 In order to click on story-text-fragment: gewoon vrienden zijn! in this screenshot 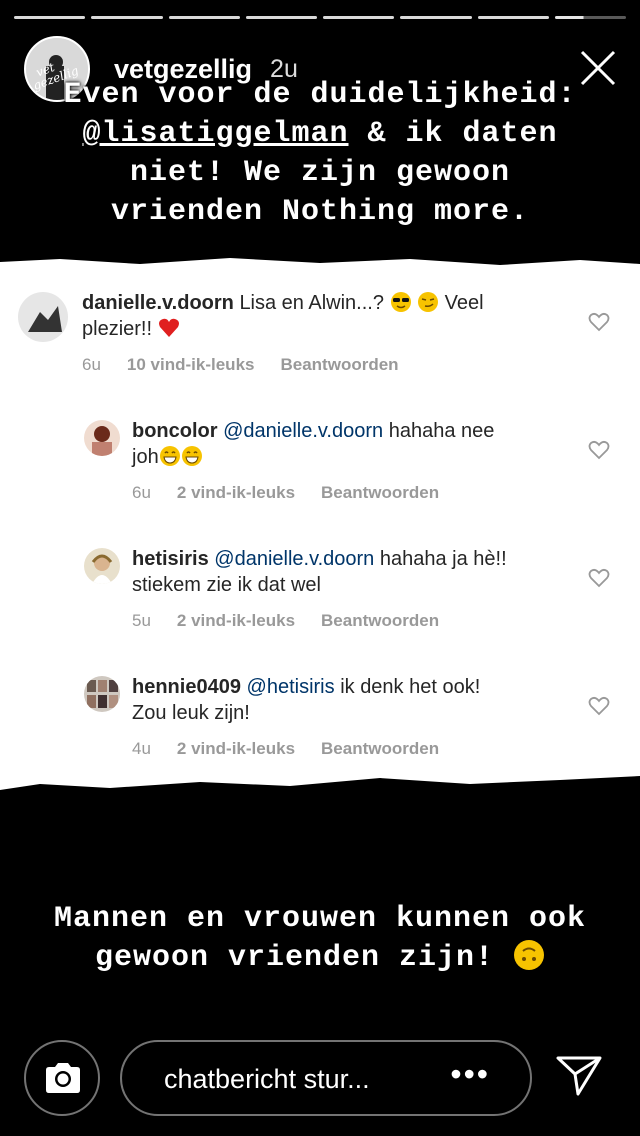, I will do `click(294, 958)`.